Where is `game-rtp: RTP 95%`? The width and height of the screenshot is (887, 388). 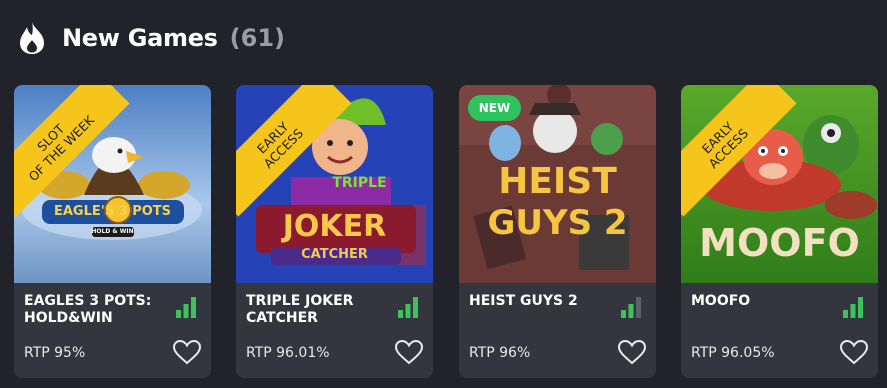 game-rtp: RTP 95% is located at coordinates (55, 353).